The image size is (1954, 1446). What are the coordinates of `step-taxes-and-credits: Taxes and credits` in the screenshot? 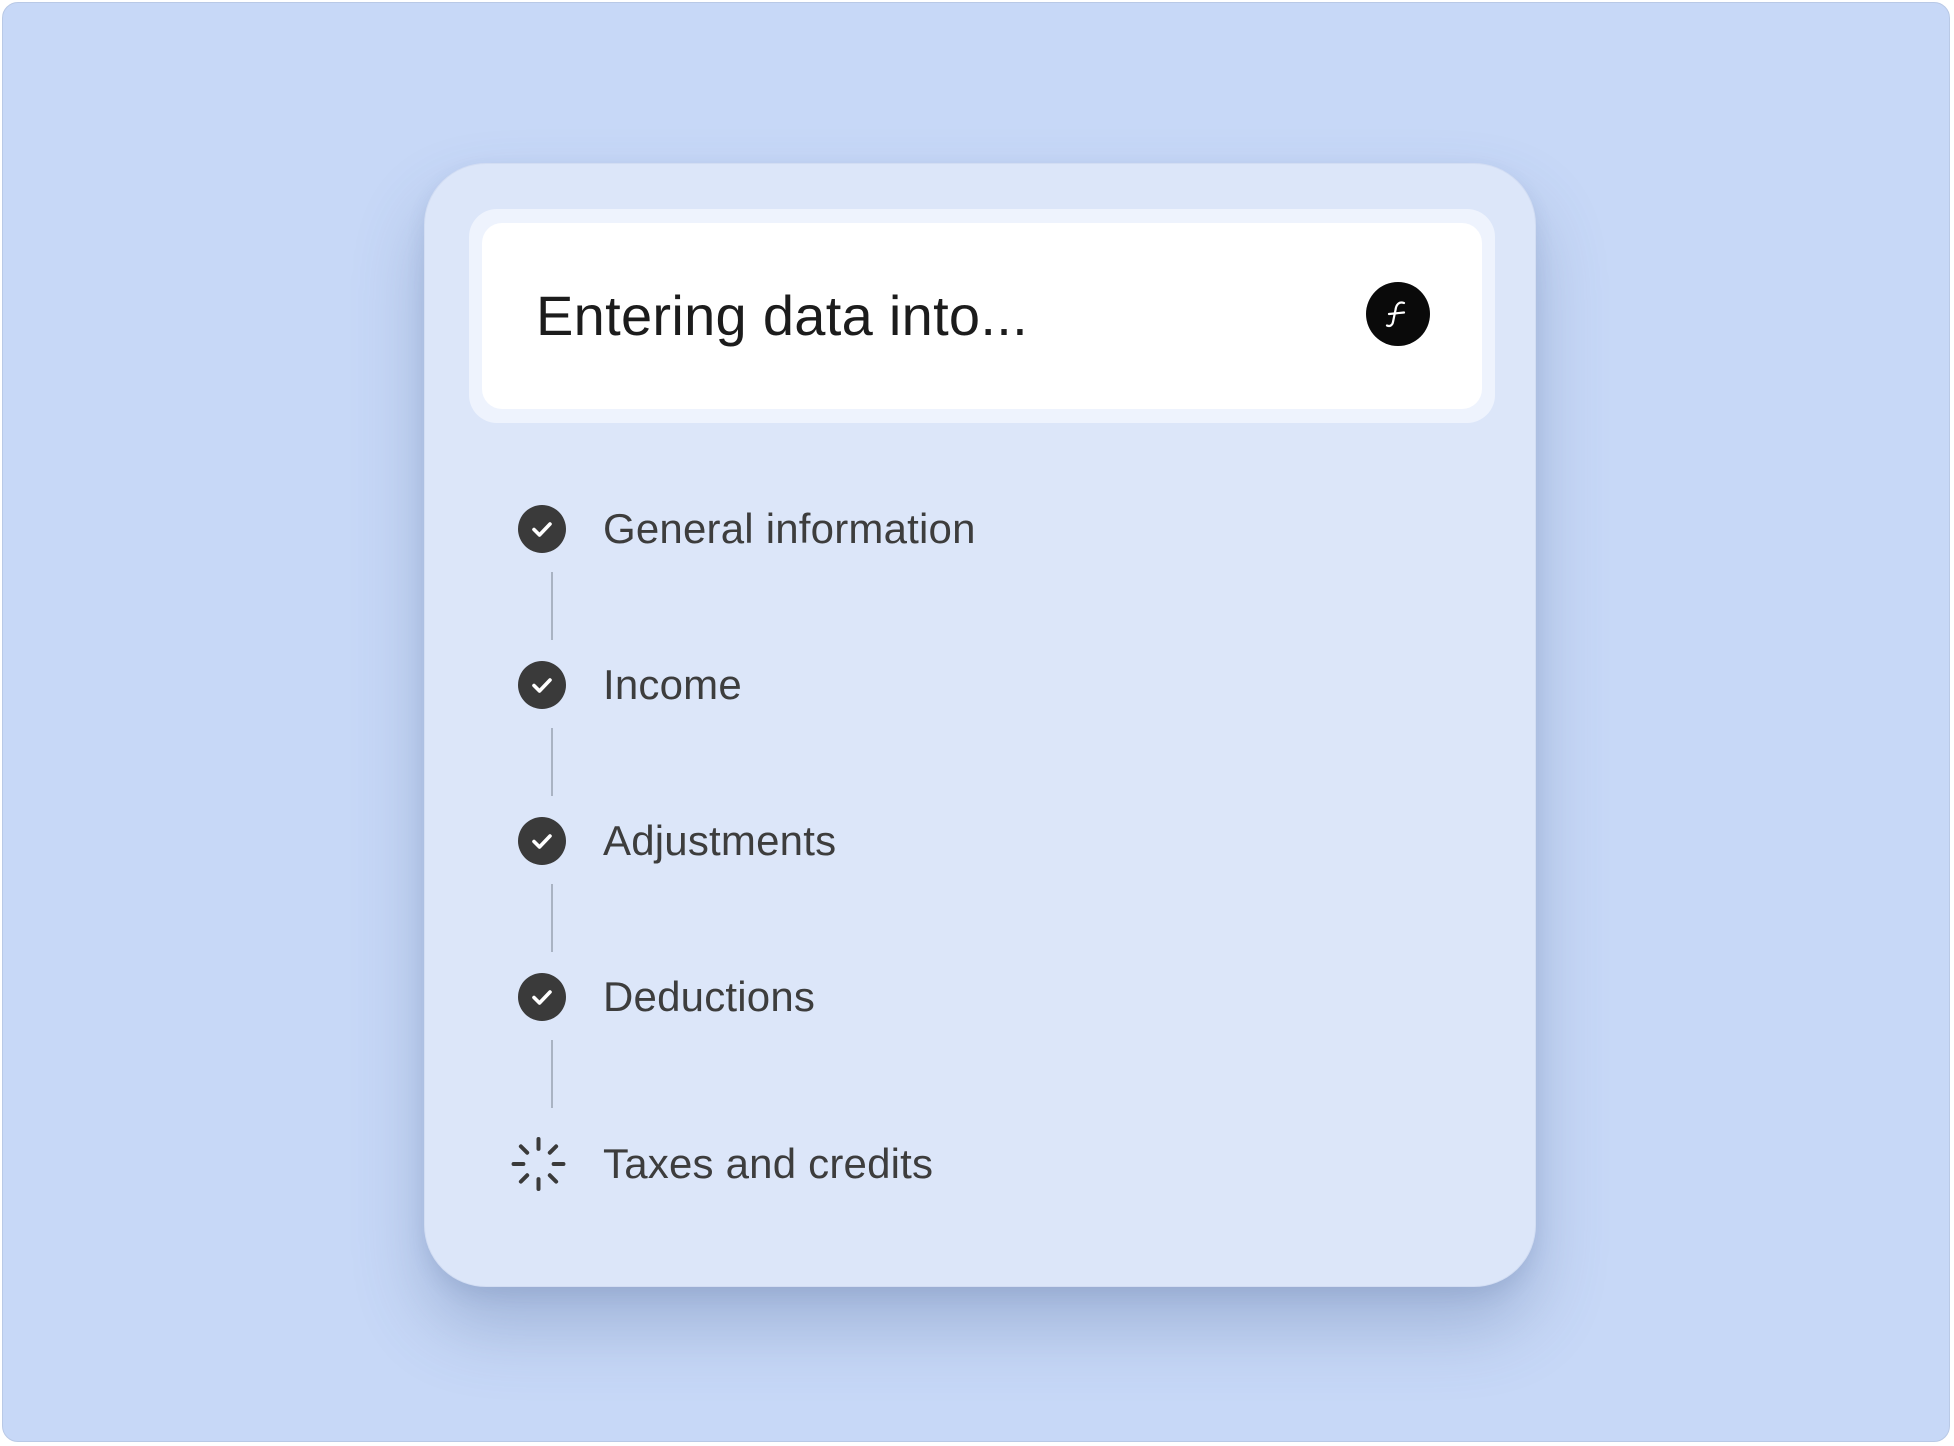 It's located at (722, 1164).